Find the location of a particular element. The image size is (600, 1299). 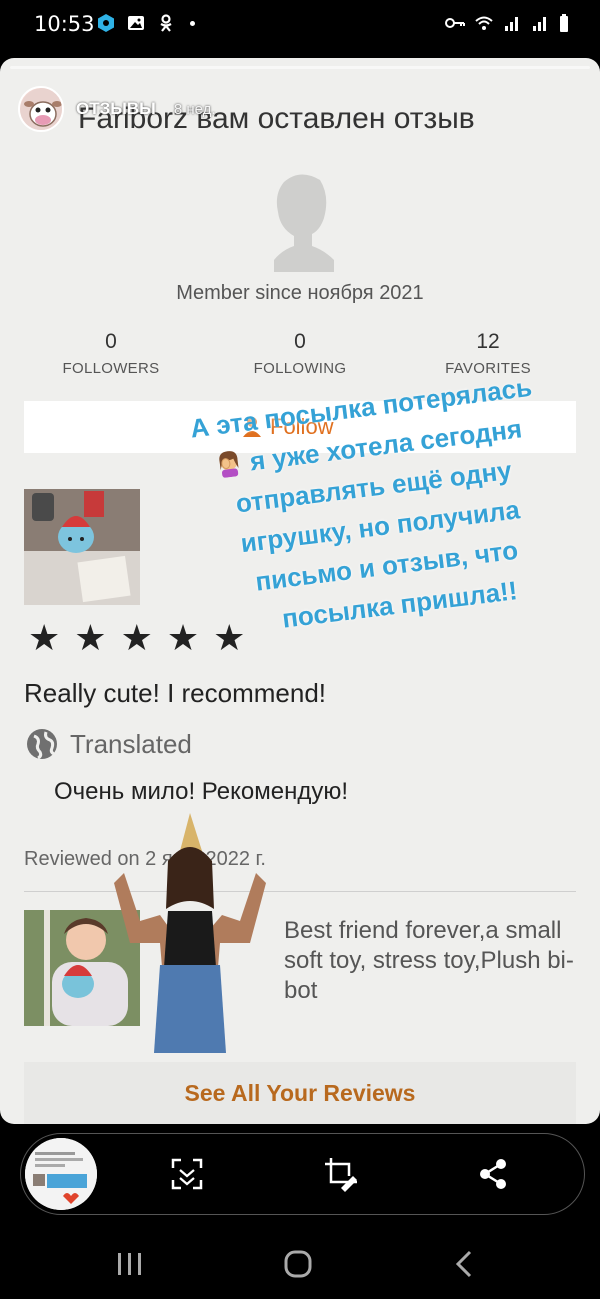

review-text: Really cute! I recommend! is located at coordinates (175, 693).